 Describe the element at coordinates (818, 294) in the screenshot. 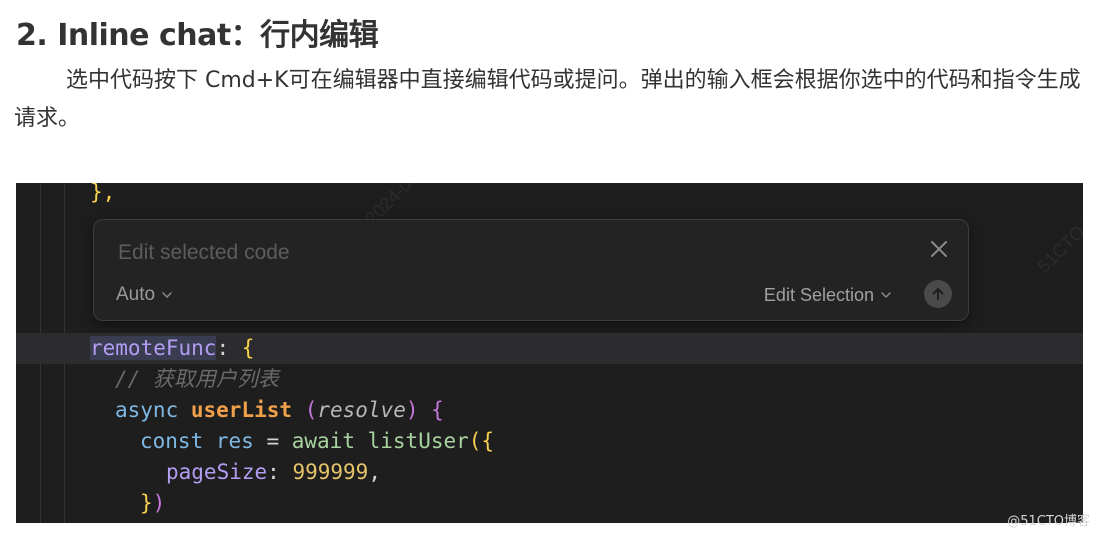

I see `edit-selection-label: Edit Selection` at that location.